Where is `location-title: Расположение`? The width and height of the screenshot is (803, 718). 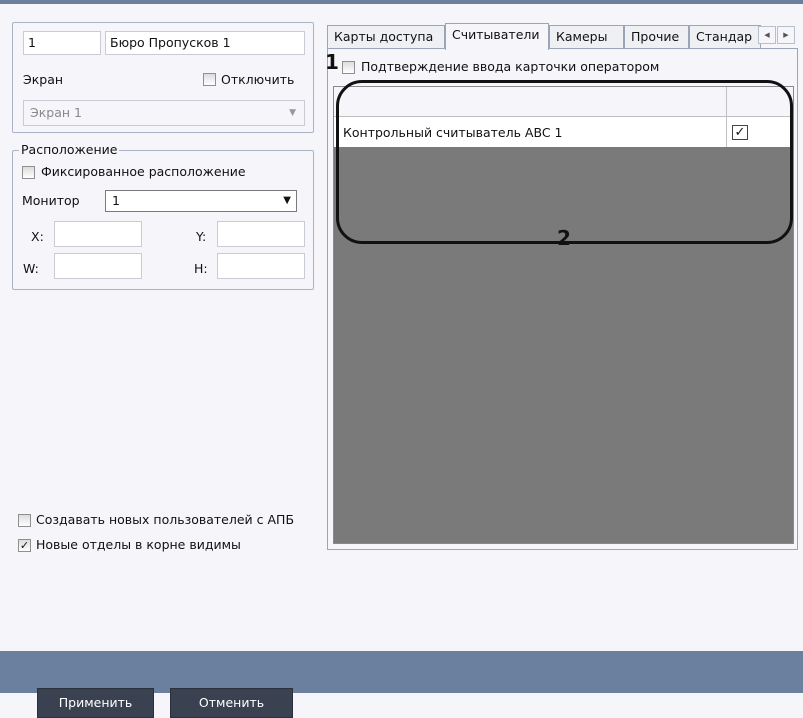
location-title: Расположение is located at coordinates (69, 150).